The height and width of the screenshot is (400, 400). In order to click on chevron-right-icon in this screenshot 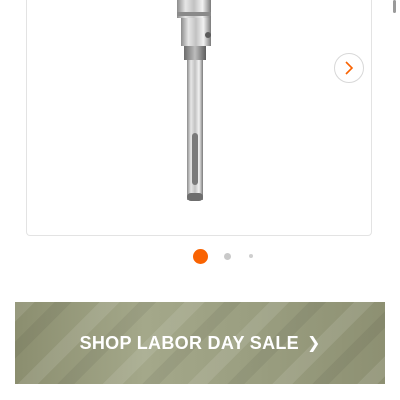, I will do `click(349, 68)`.